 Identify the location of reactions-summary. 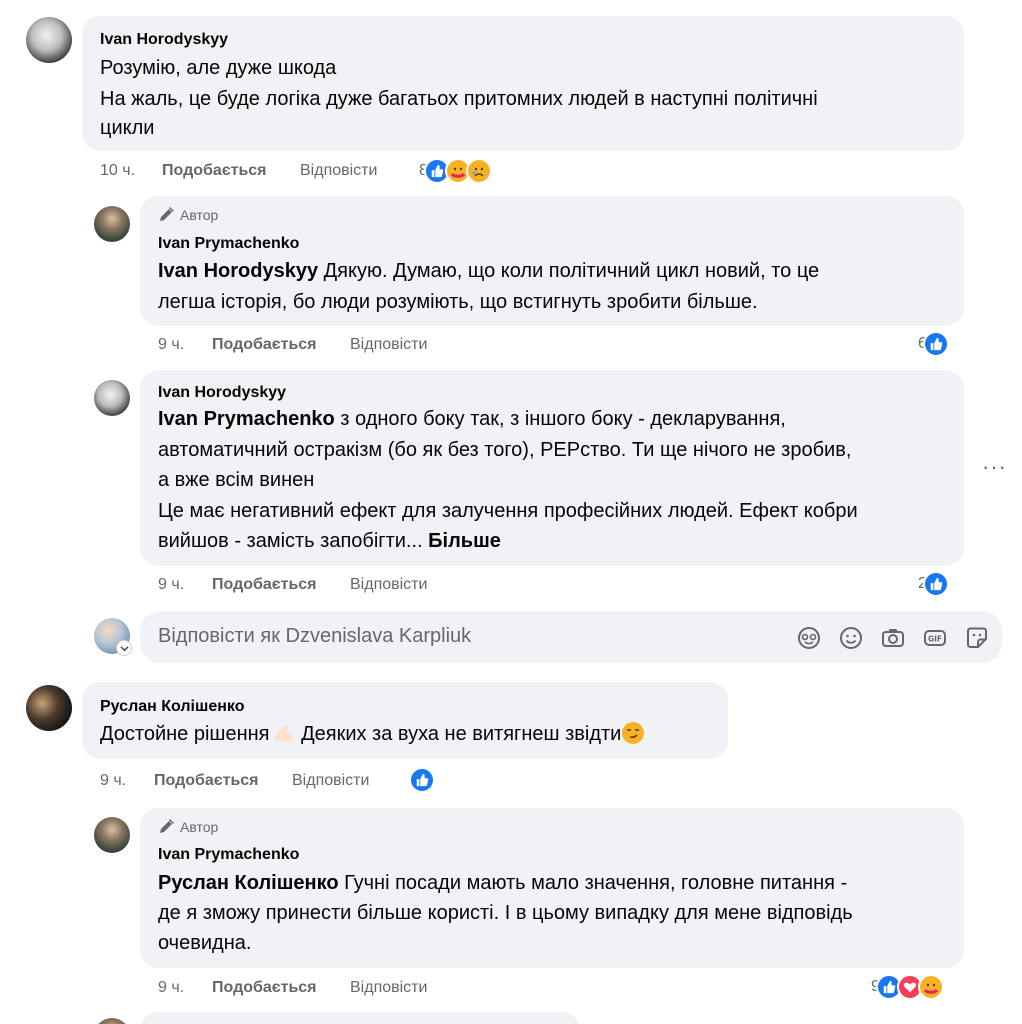
(422, 780).